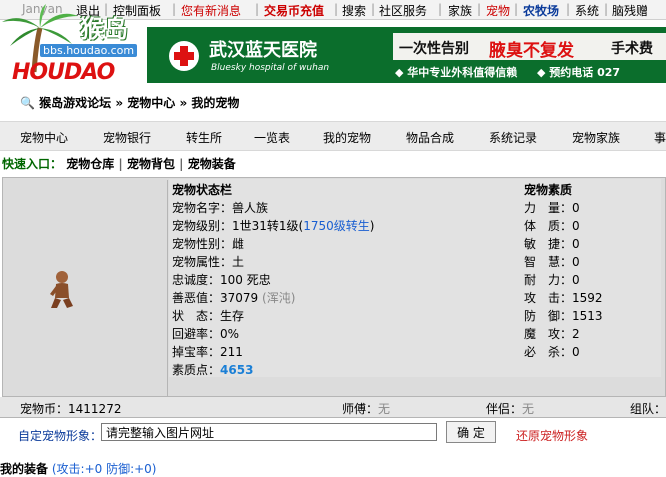 The width and height of the screenshot is (666, 477). What do you see at coordinates (221, 280) in the screenshot?
I see `status-loyalty: 忠诚度：100 死忠` at bounding box center [221, 280].